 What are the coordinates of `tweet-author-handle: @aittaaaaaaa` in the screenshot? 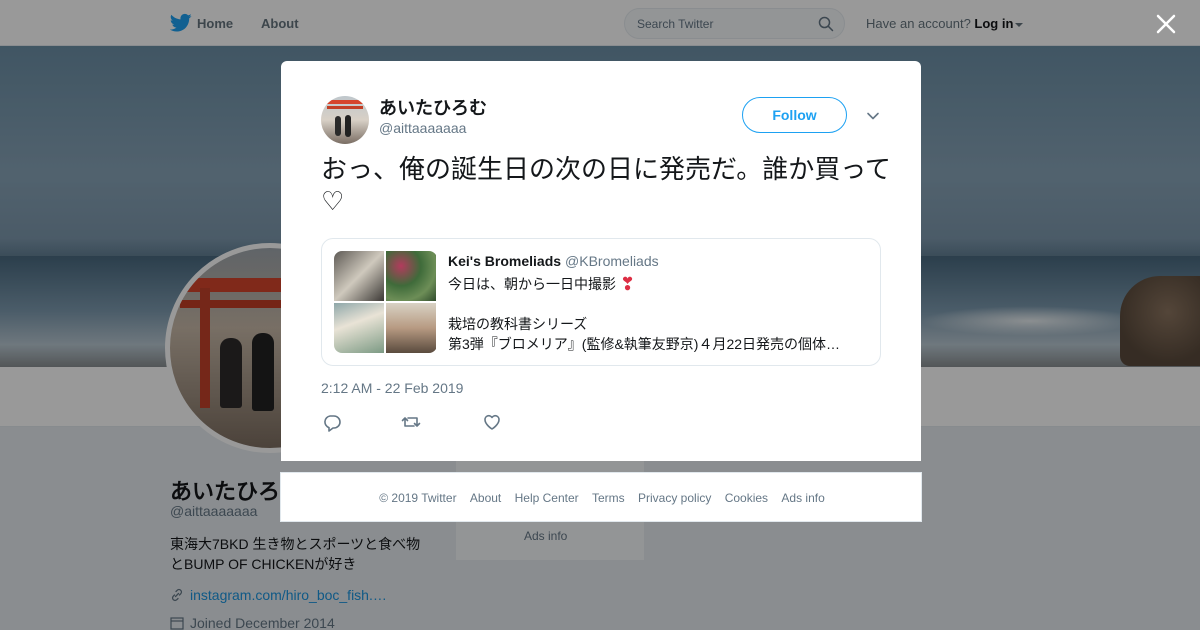 It's located at (422, 128).